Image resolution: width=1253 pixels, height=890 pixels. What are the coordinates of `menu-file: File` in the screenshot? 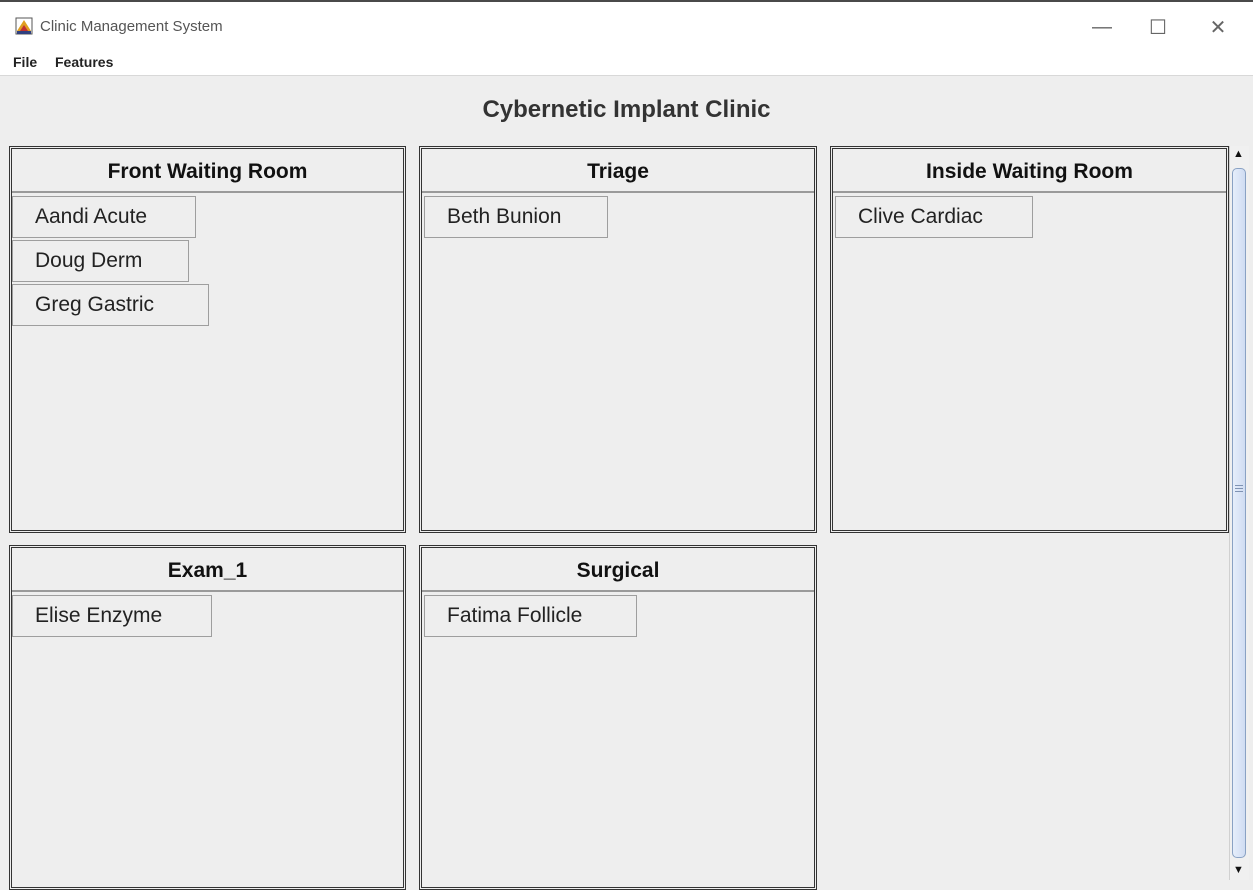 It's located at (25, 62).